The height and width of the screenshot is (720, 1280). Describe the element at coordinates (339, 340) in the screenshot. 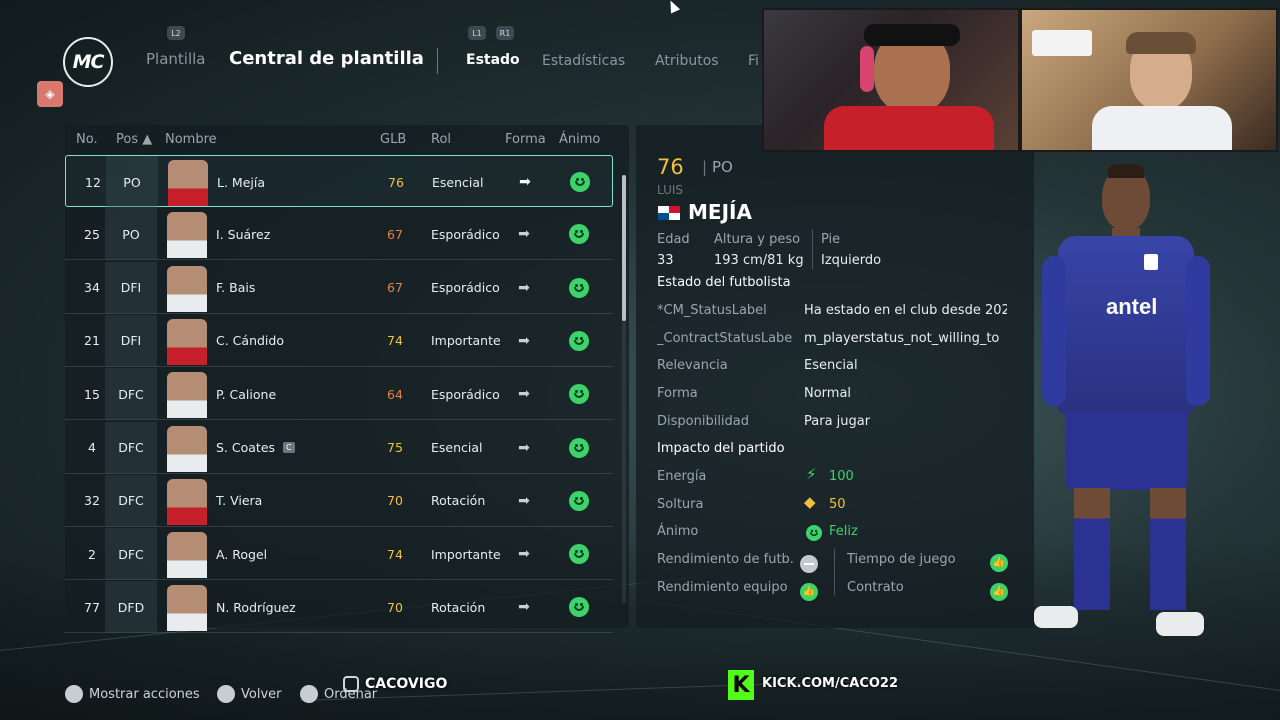

I see `table-row: 21 DFI C. Cándido 74 Importante ➡` at that location.